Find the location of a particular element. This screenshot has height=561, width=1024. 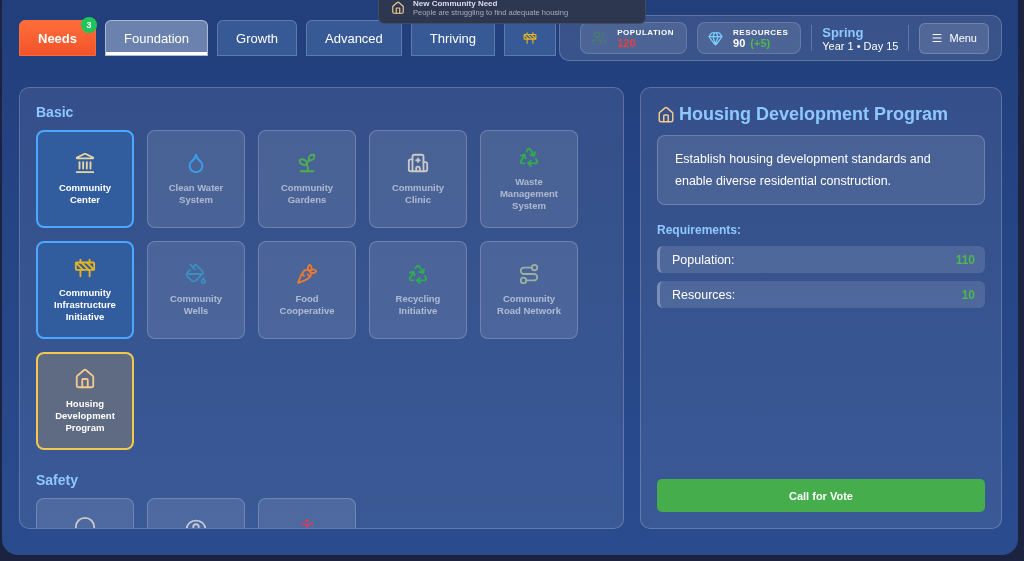

detail-title: Housing Development Program is located at coordinates (814, 114).